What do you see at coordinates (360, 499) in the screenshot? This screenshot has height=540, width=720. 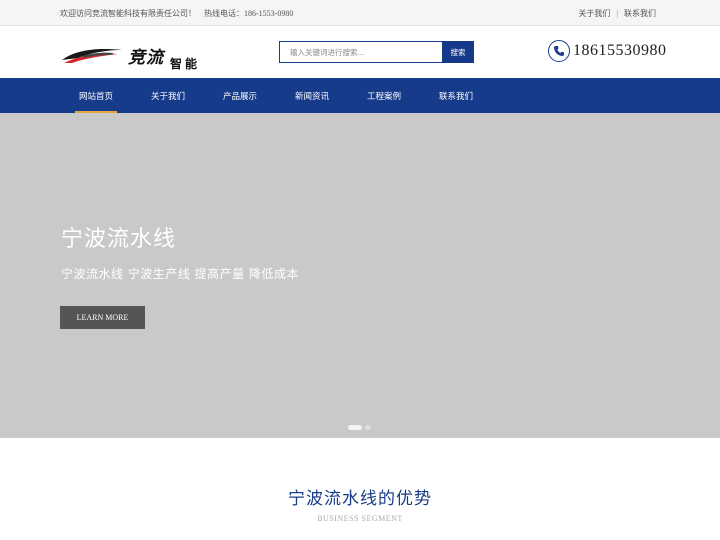 I see `section-heading: 宁波流水线的优势` at bounding box center [360, 499].